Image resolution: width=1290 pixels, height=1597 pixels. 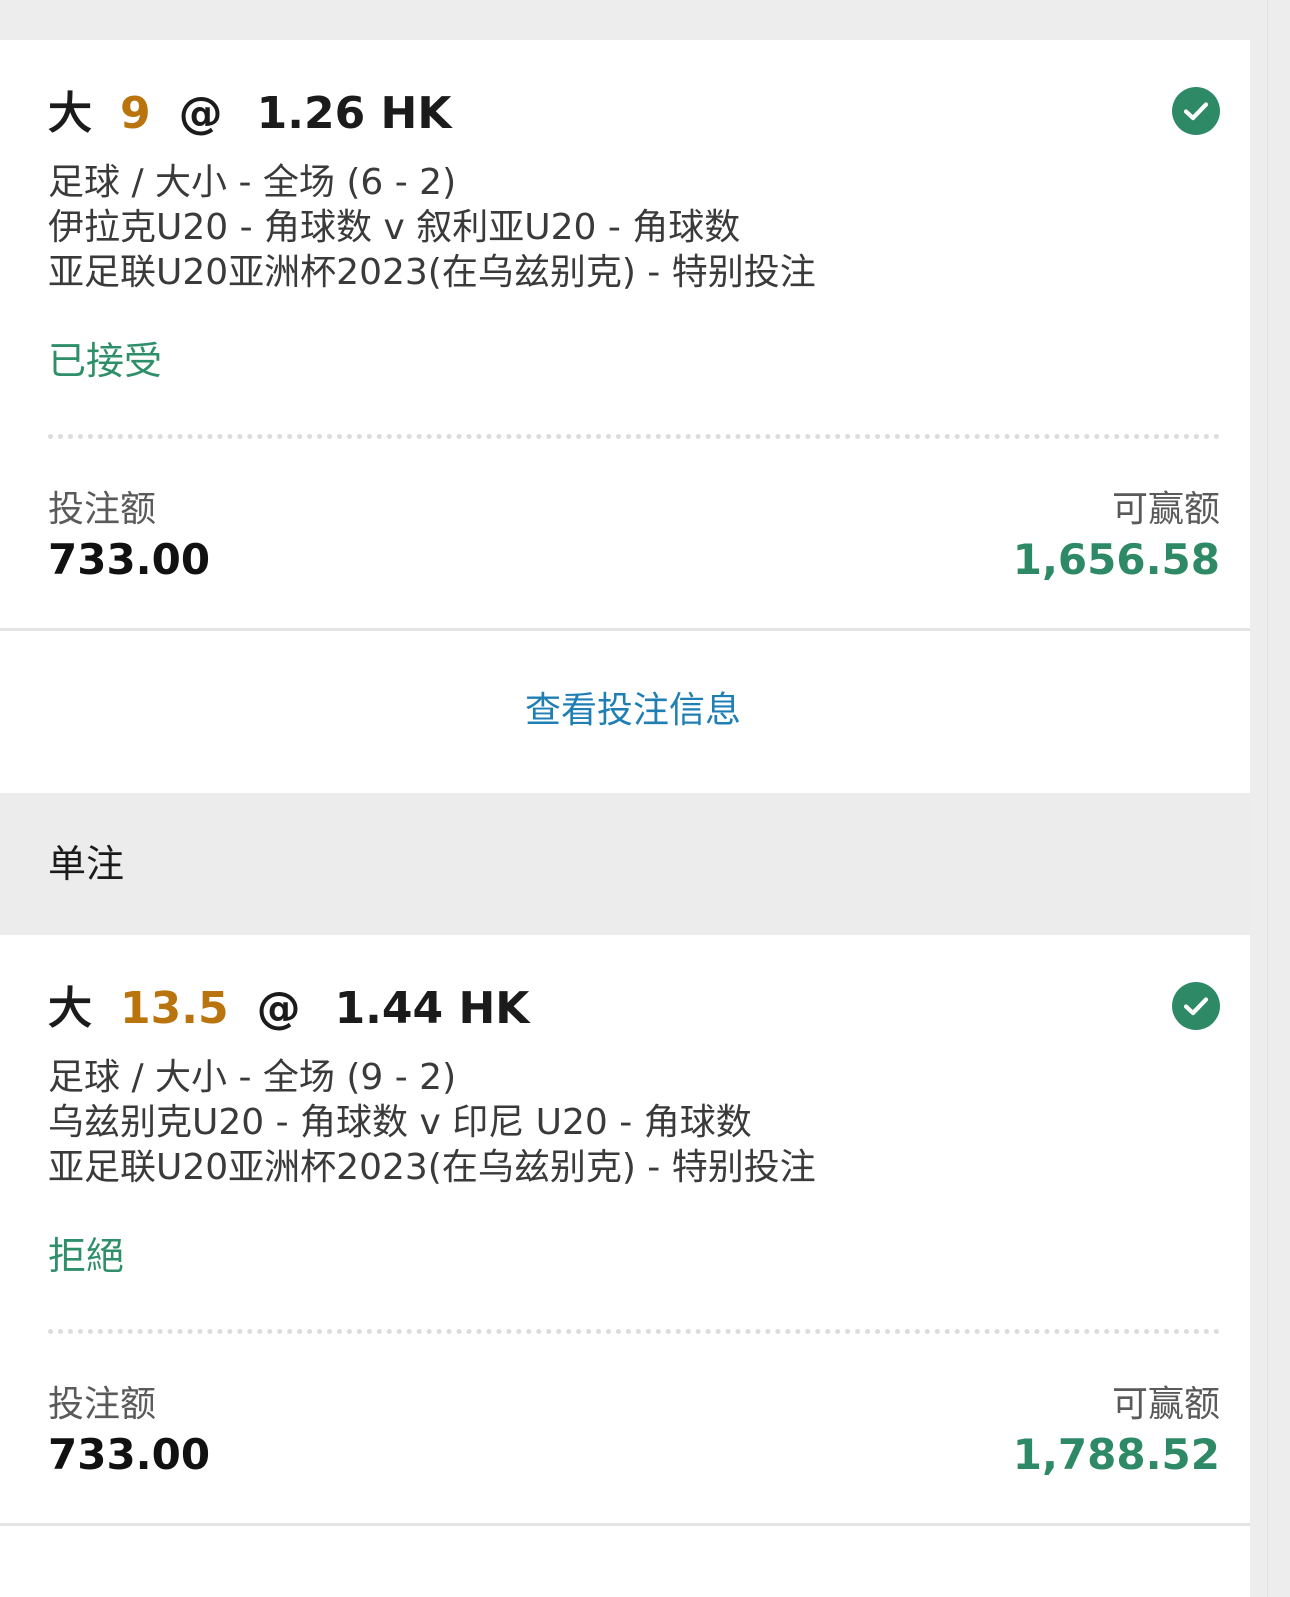 What do you see at coordinates (1278, 798) in the screenshot?
I see `scrollbar` at bounding box center [1278, 798].